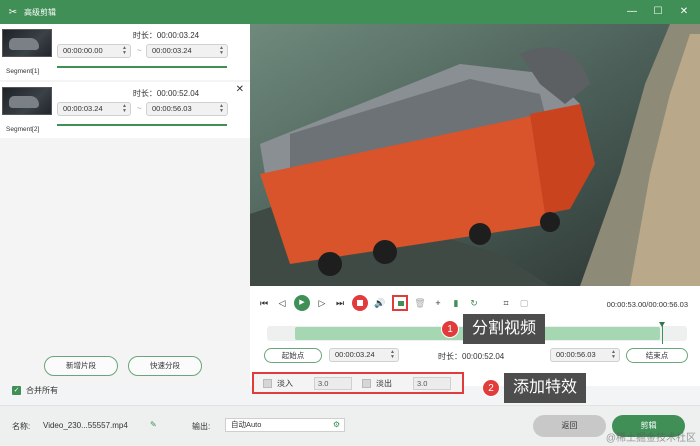  What do you see at coordinates (42, 390) in the screenshot?
I see `merge-all-label: 合并所有` at bounding box center [42, 390].